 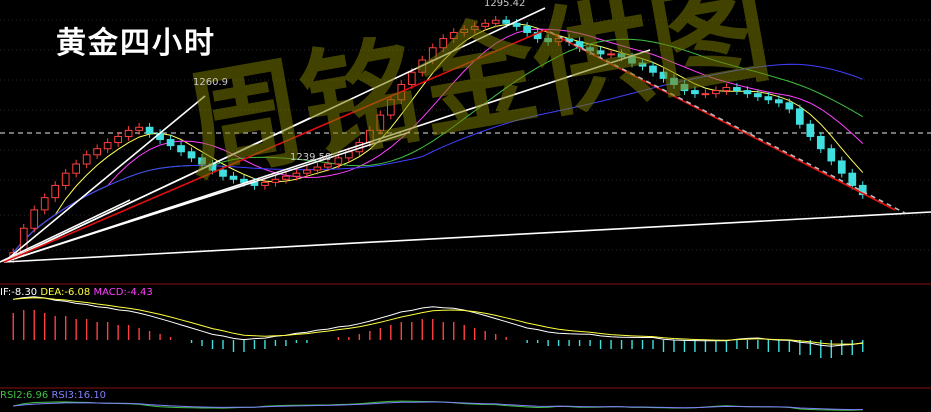 What do you see at coordinates (65, 292) in the screenshot?
I see `dea-value: DEA:-6.08` at bounding box center [65, 292].